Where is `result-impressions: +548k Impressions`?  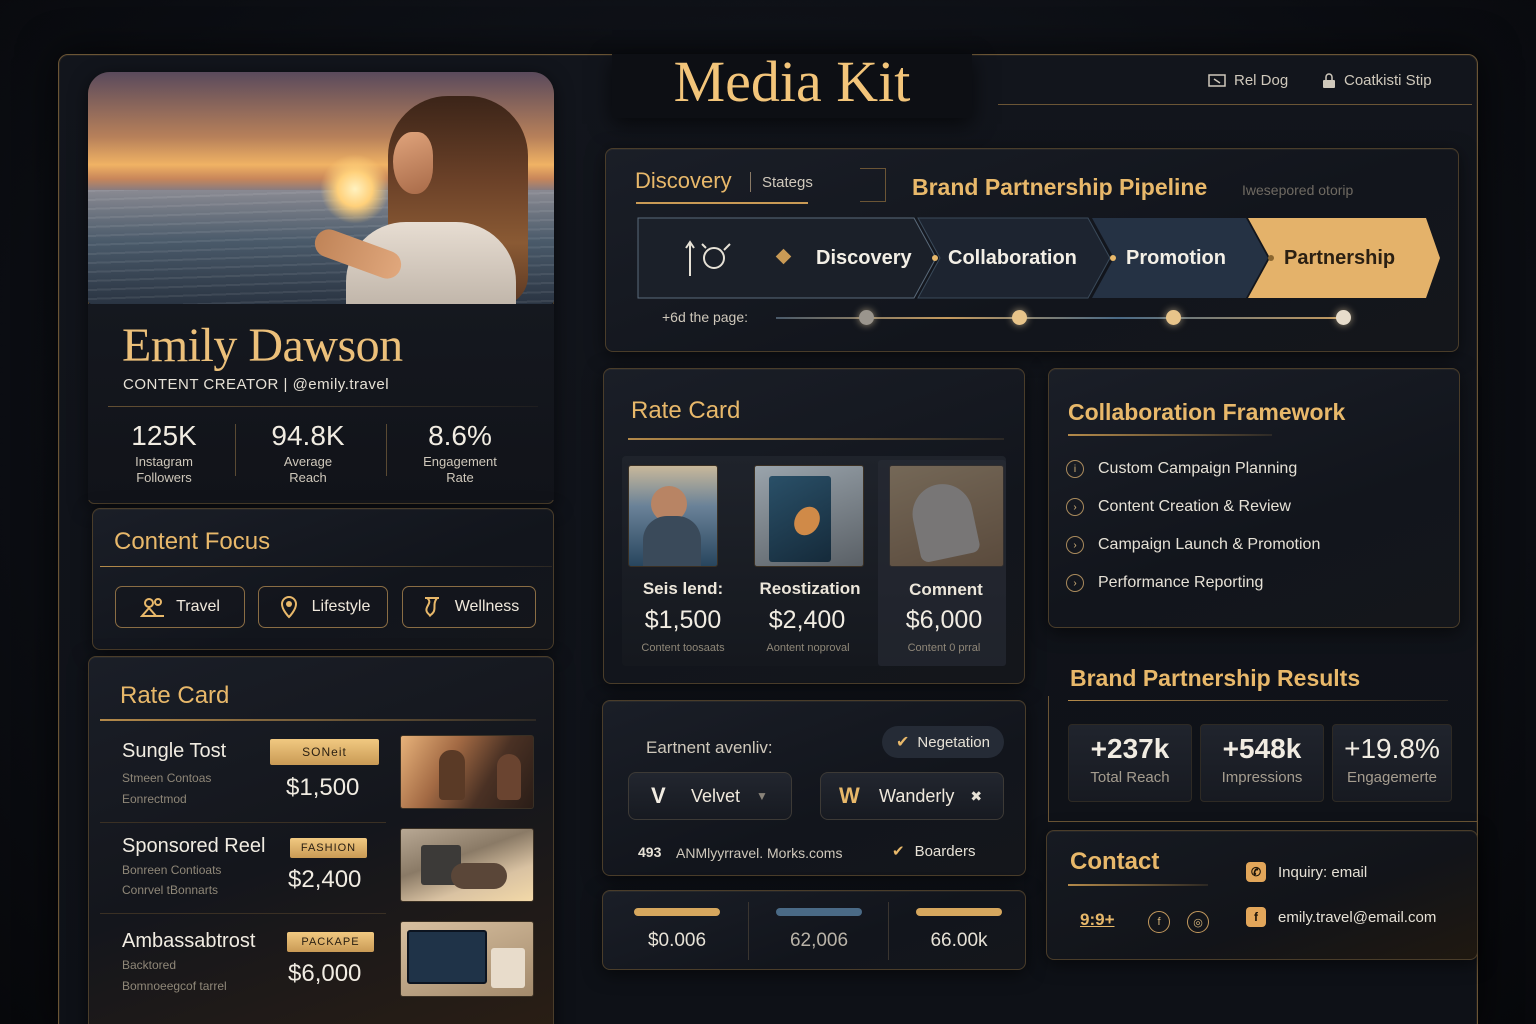 result-impressions: +548k Impressions is located at coordinates (1262, 763).